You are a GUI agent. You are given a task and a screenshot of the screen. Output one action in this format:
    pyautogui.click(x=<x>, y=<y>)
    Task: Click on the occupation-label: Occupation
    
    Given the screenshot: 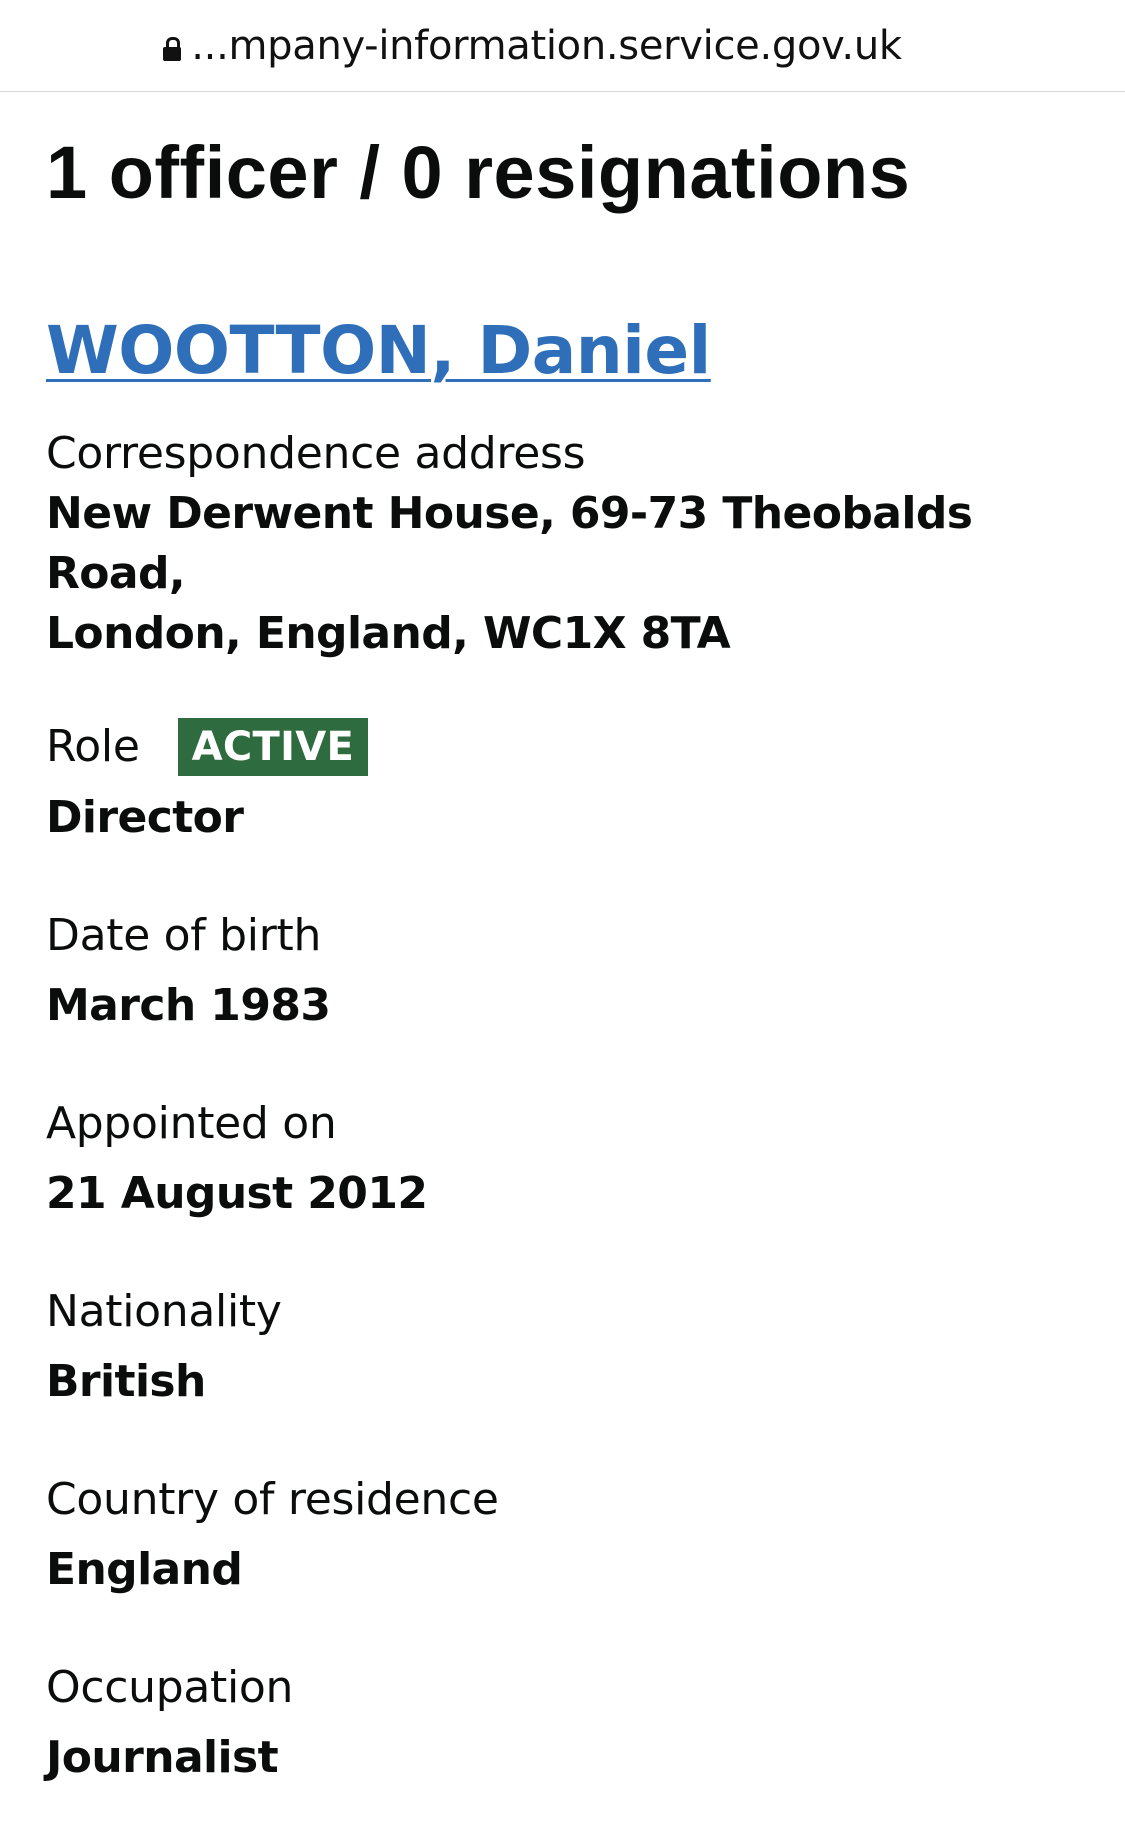 What is the action you would take?
    pyautogui.click(x=170, y=1687)
    